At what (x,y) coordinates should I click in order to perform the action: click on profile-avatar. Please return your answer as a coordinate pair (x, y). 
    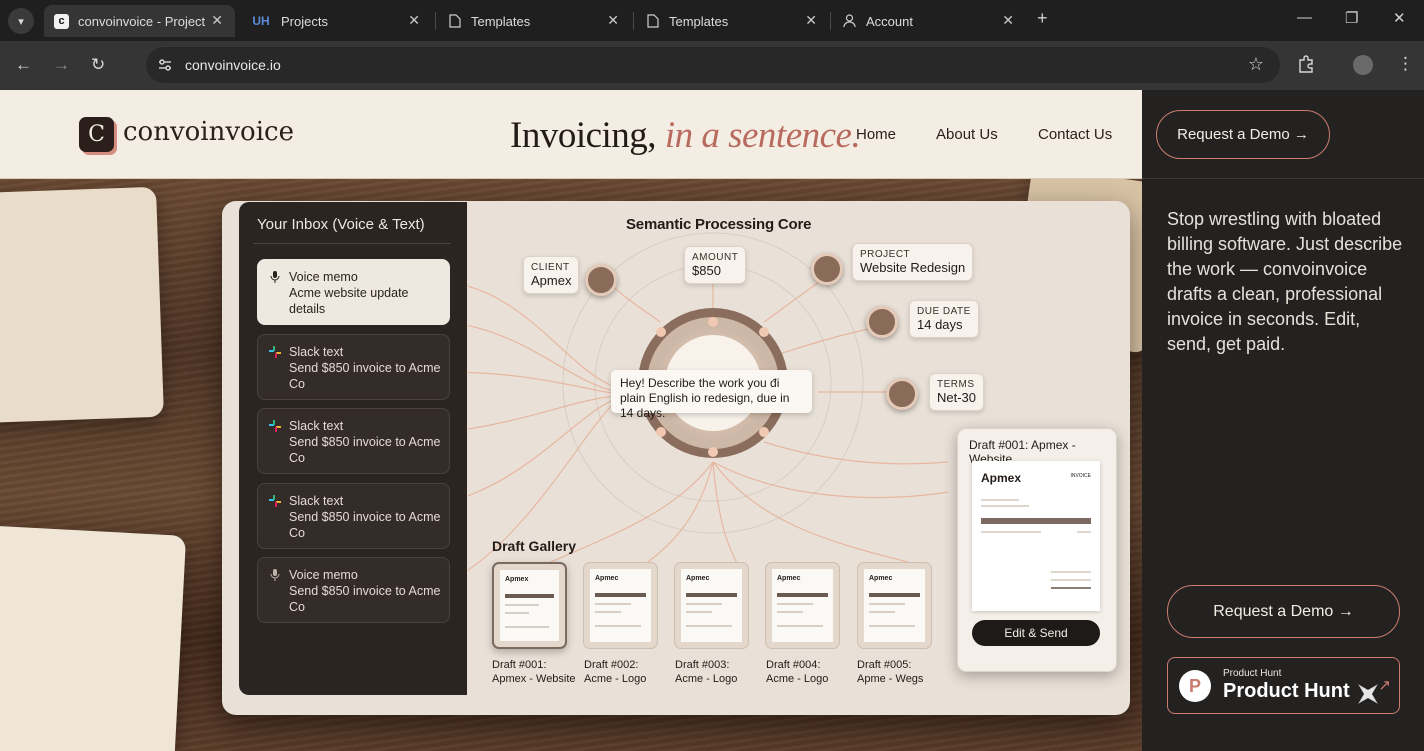
    Looking at the image, I should click on (1363, 65).